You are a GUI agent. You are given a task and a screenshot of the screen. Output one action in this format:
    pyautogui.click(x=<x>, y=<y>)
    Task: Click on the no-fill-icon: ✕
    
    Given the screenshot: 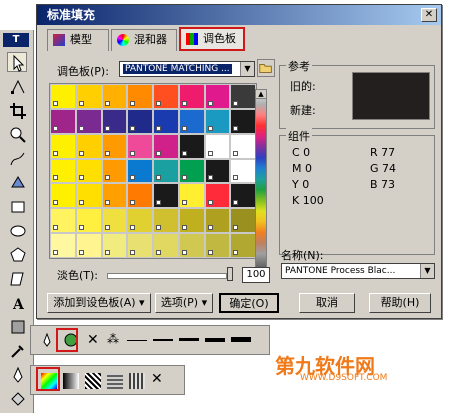 What is the action you would take?
    pyautogui.click(x=158, y=380)
    